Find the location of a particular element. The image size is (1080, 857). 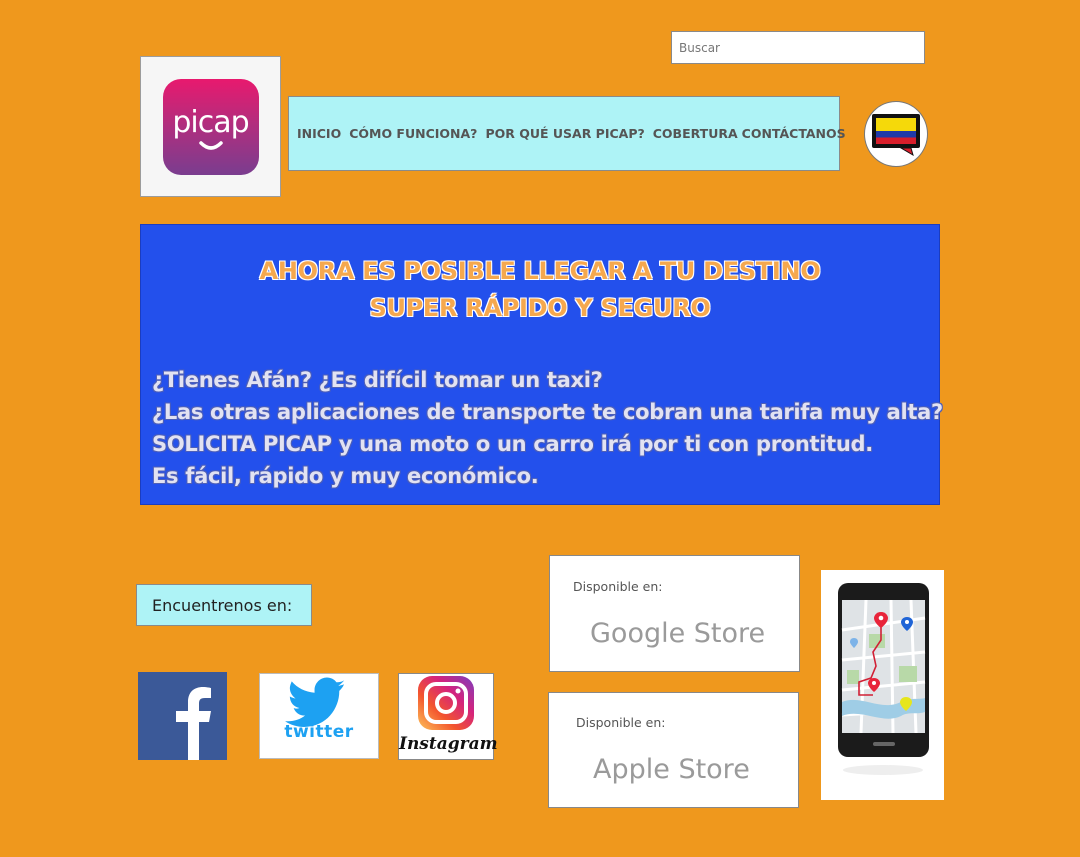

phone-map-image is located at coordinates (882, 685).